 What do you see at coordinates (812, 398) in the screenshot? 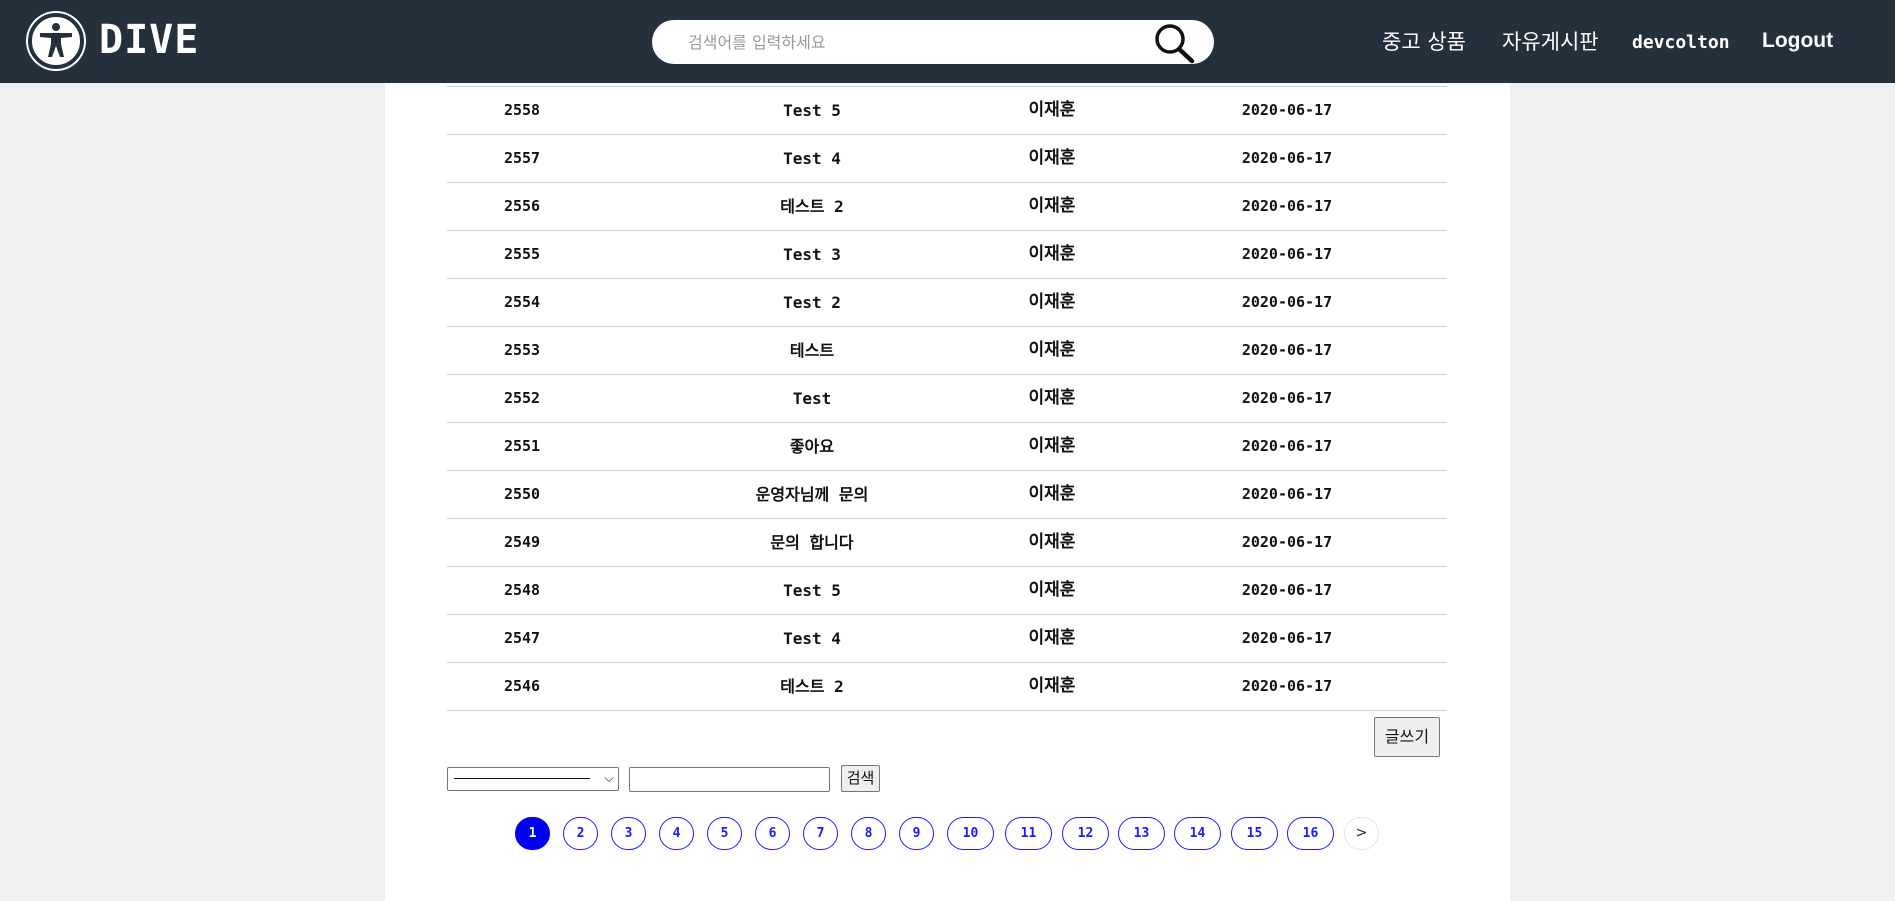
I see `post-title: Test` at bounding box center [812, 398].